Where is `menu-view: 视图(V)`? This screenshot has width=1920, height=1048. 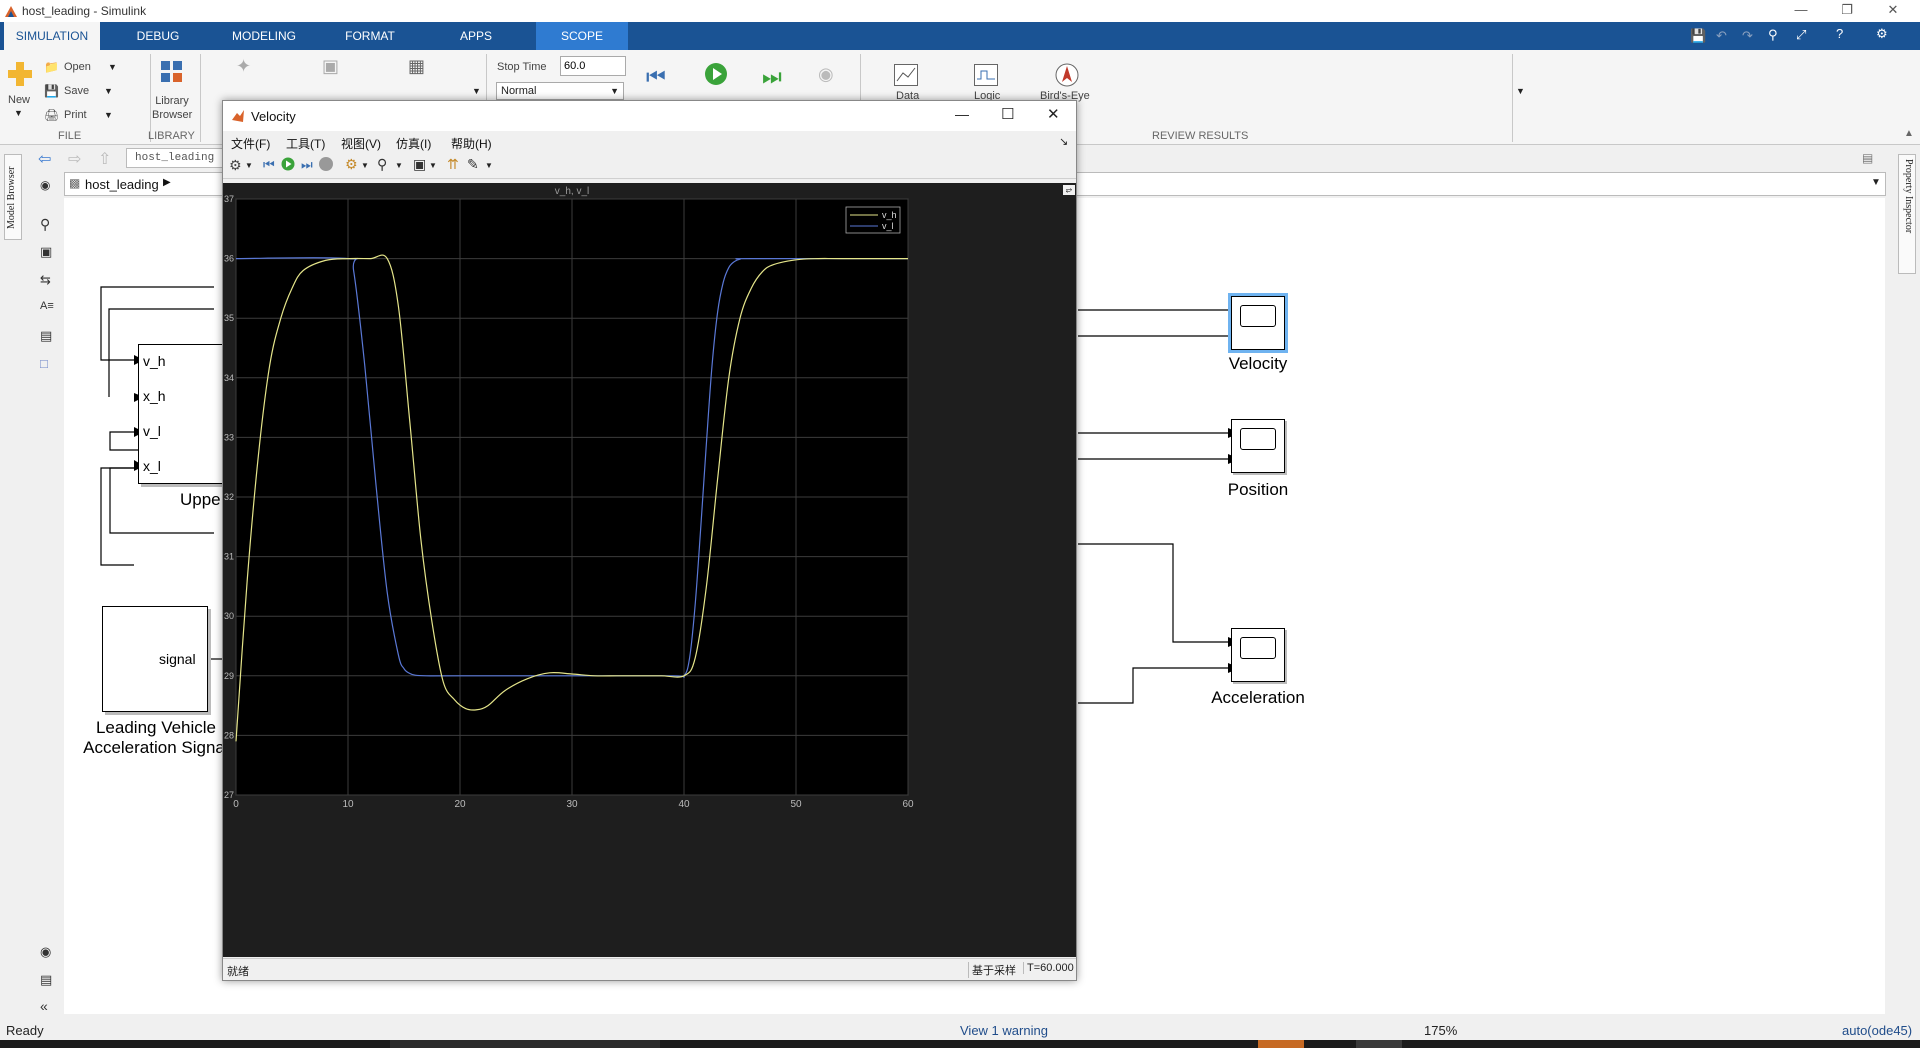
menu-view: 视图(V) is located at coordinates (361, 143).